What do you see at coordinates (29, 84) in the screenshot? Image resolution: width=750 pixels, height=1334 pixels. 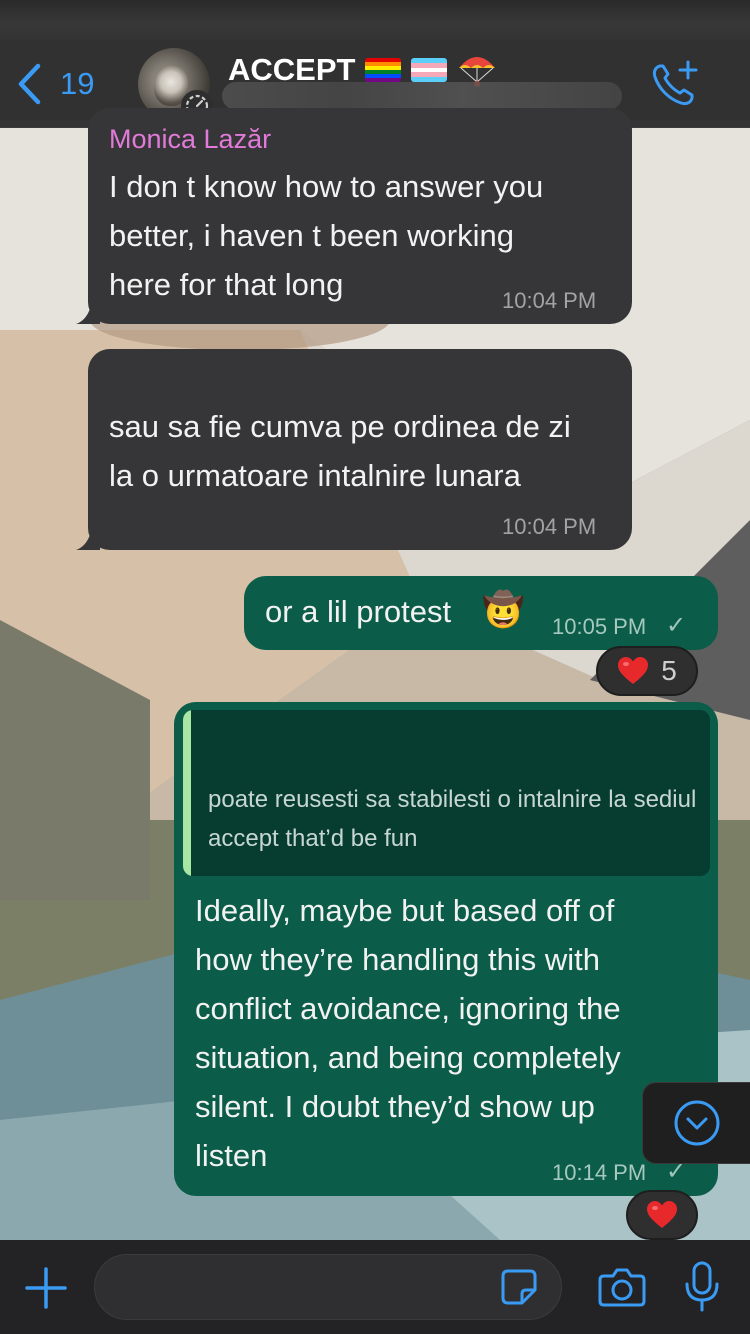 I see `chevron-left-icon` at bounding box center [29, 84].